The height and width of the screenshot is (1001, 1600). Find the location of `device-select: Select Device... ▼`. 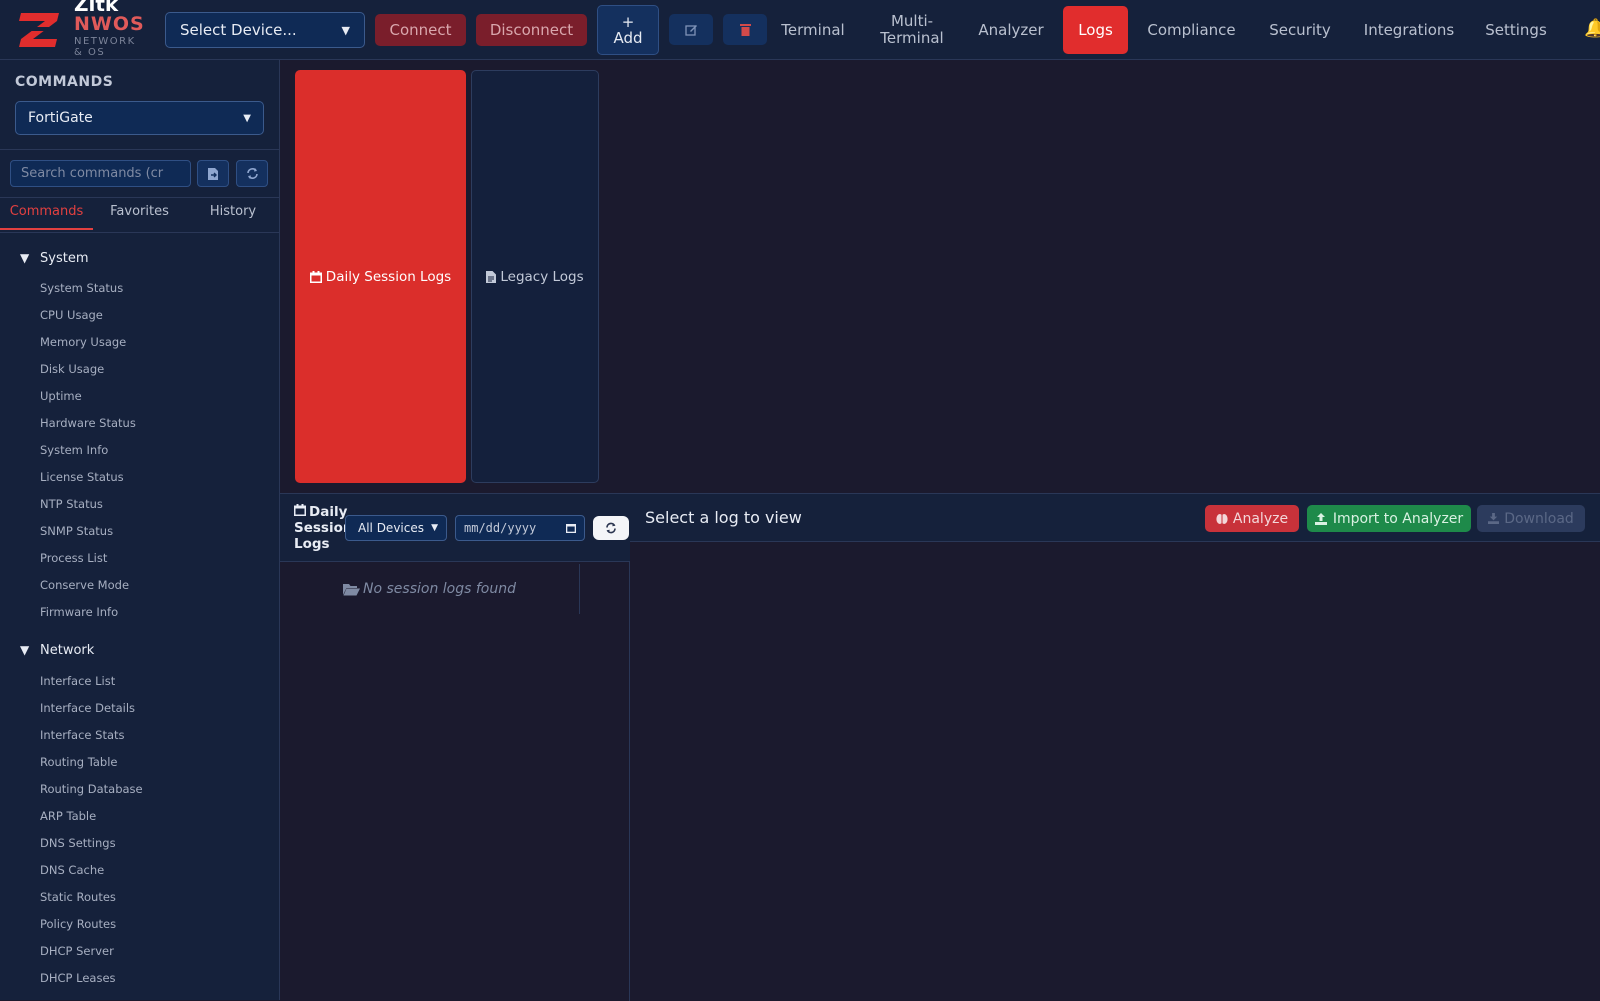

device-select: Select Device... ▼ is located at coordinates (265, 30).